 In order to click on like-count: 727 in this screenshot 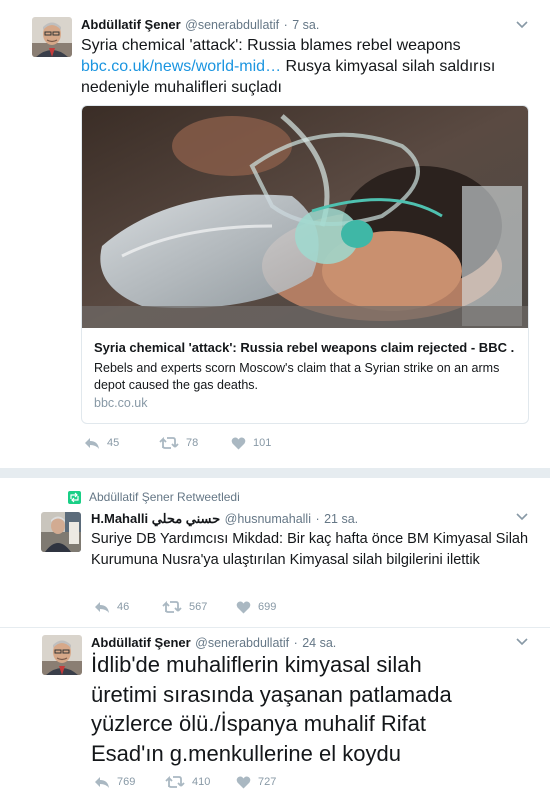, I will do `click(267, 782)`.